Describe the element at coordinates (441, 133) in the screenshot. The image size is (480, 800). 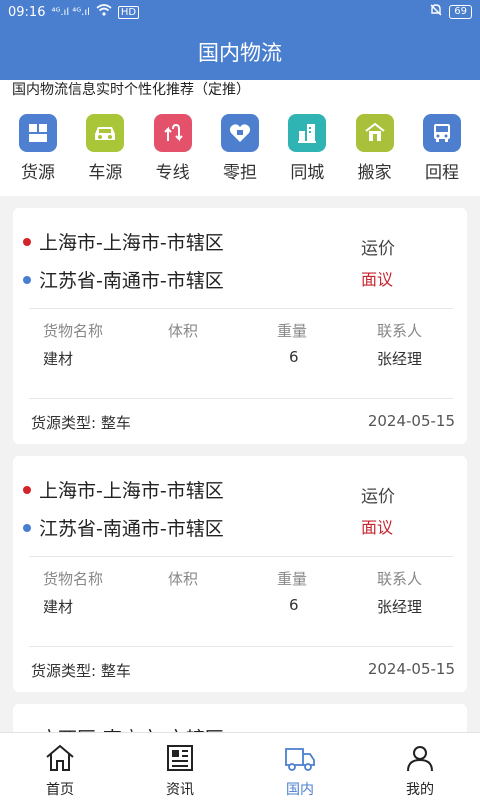
I see `bus-icon` at that location.